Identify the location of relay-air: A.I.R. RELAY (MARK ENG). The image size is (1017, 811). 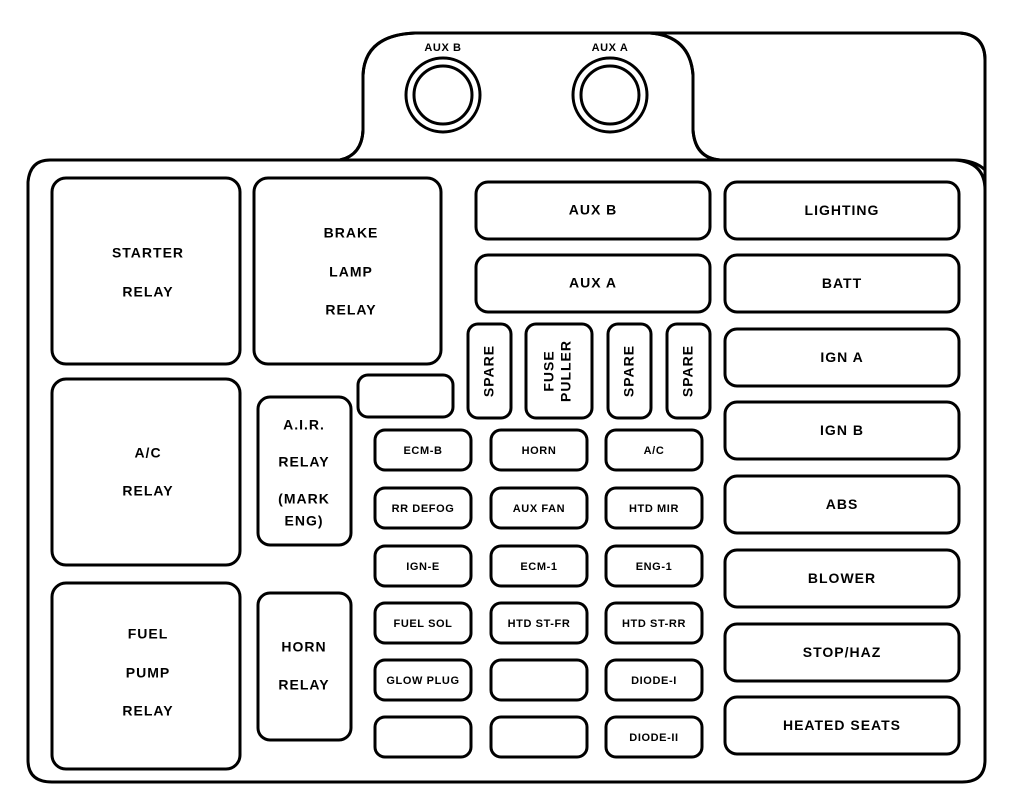
(304, 471).